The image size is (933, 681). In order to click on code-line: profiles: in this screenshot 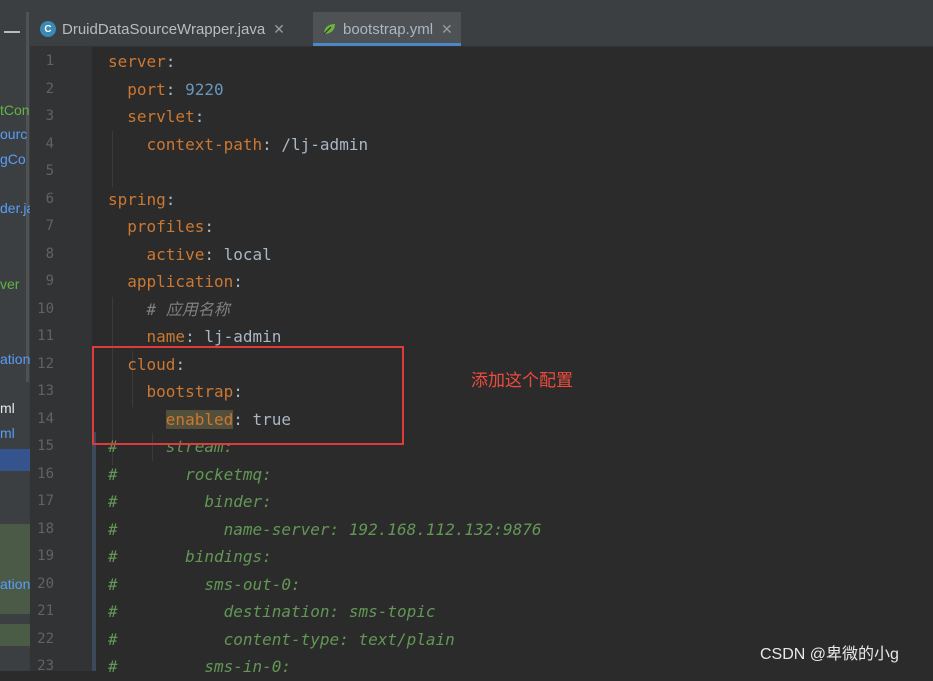, I will do `click(161, 227)`.